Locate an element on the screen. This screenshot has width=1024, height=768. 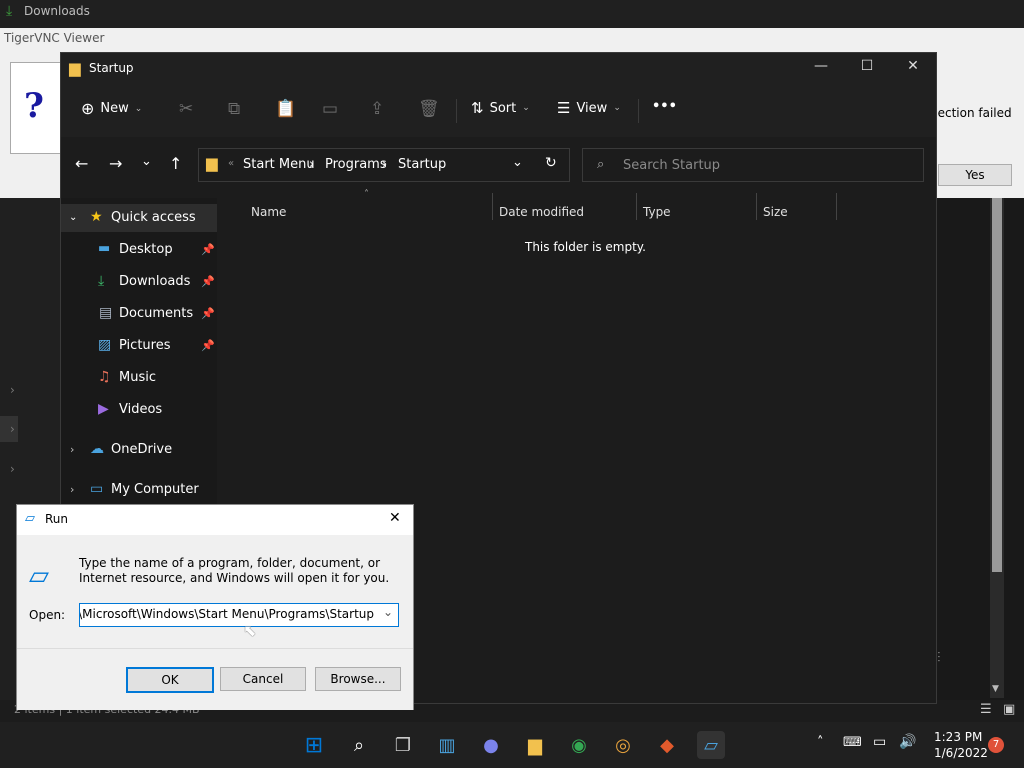
chat-button: ● is located at coordinates (491, 745).